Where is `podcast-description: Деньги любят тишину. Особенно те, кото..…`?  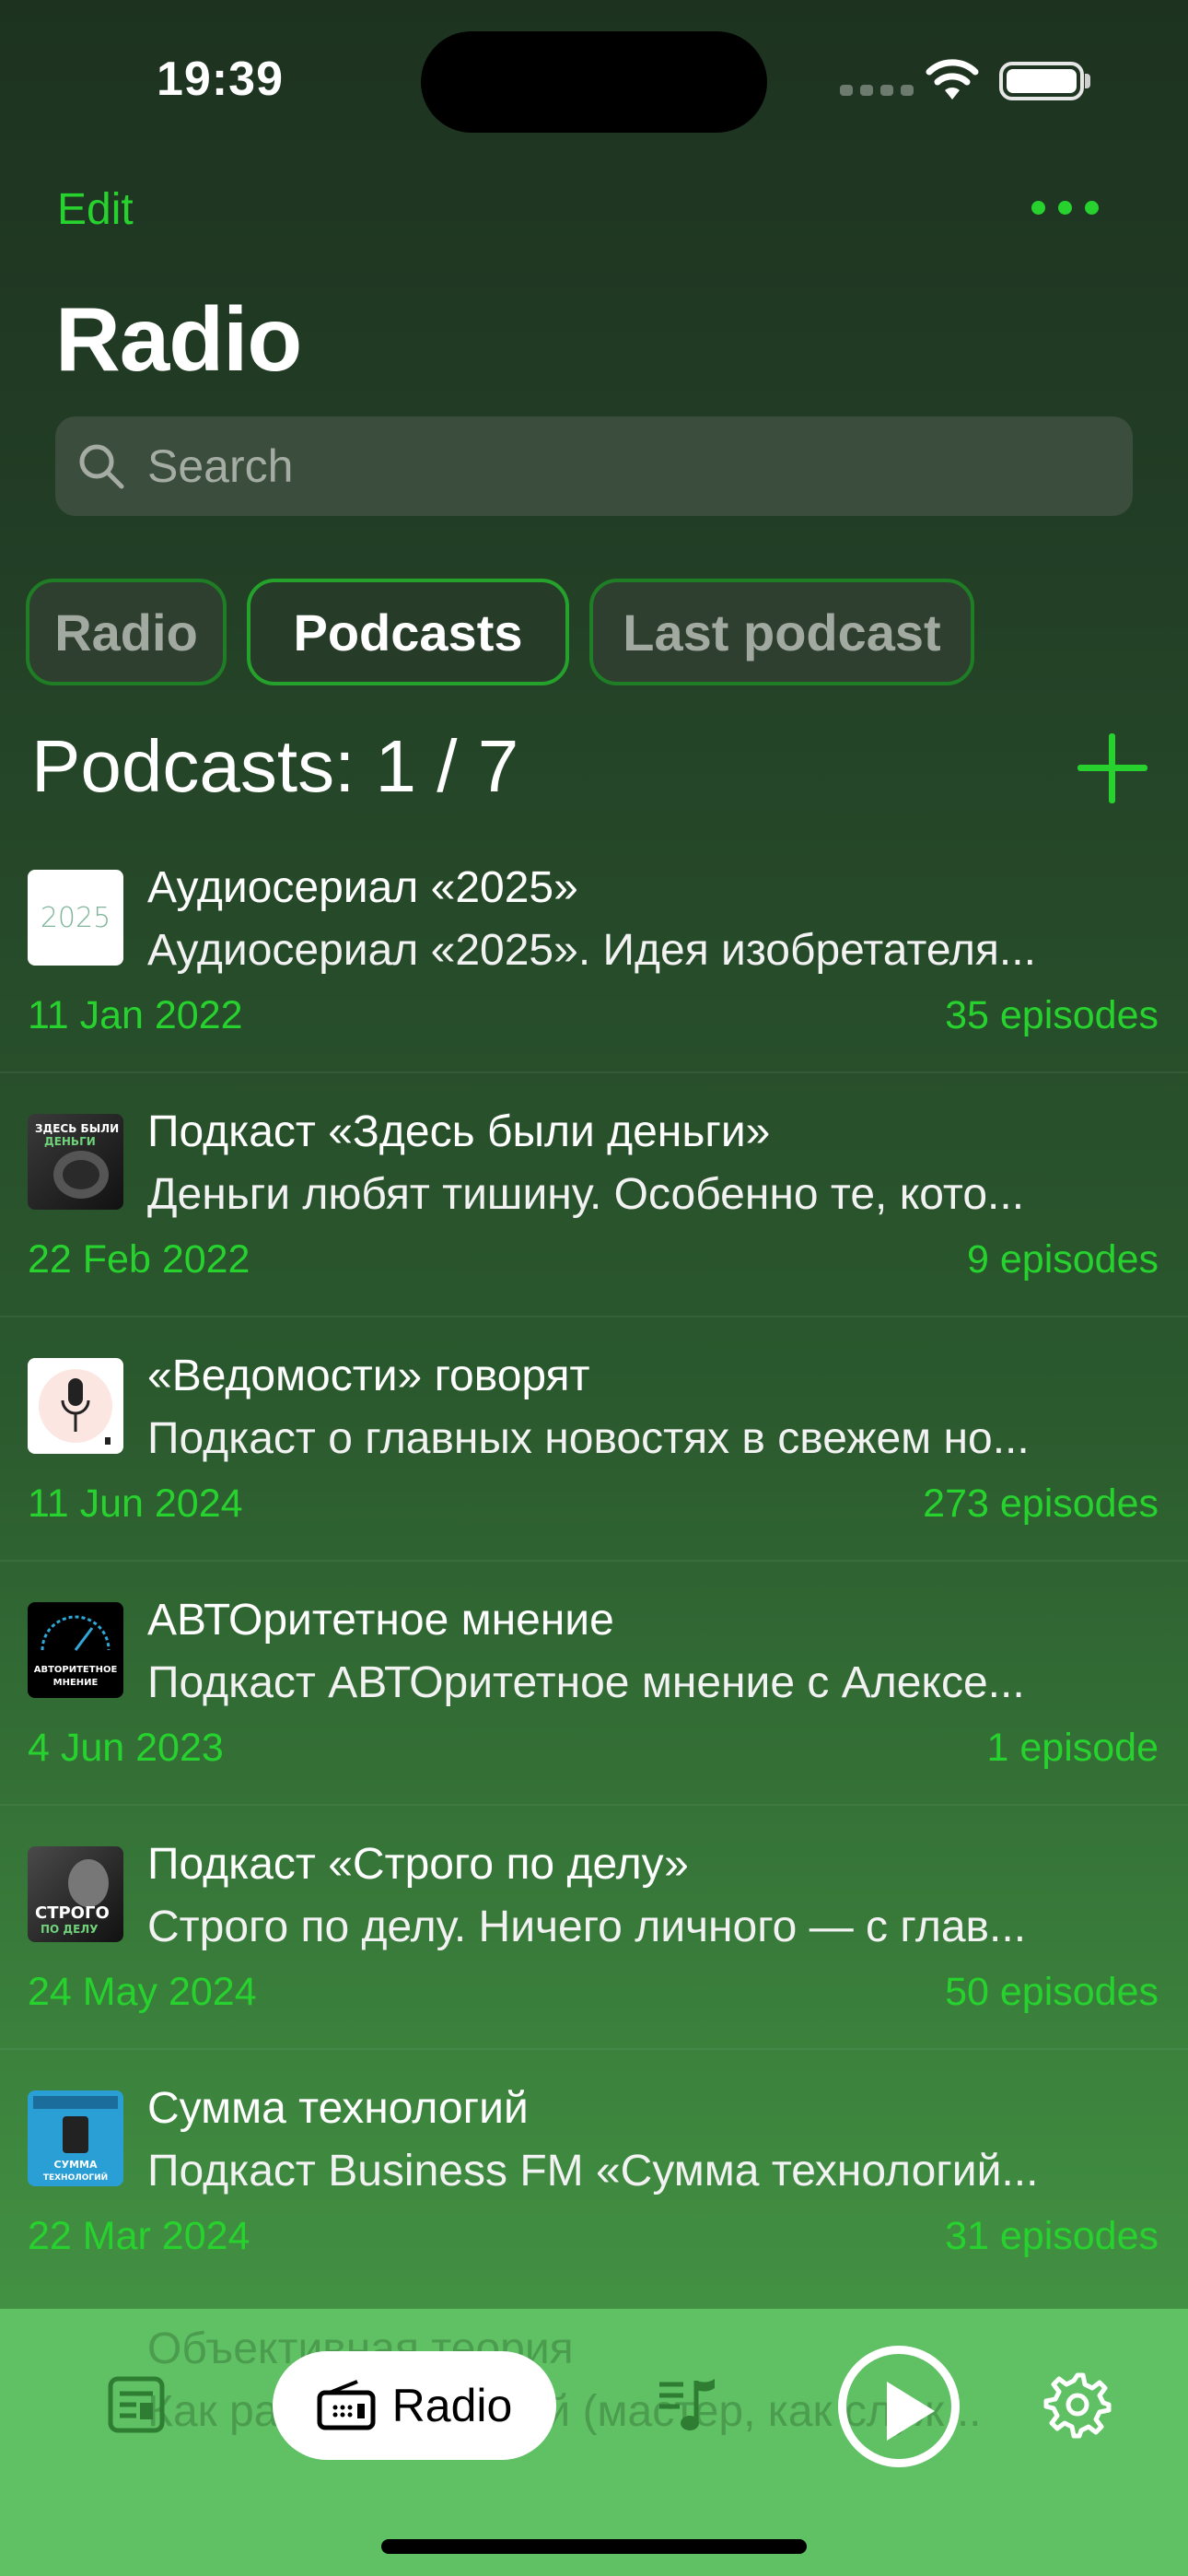 podcast-description: Деньги любят тишину. Особенно те, кото..… is located at coordinates (586, 1194).